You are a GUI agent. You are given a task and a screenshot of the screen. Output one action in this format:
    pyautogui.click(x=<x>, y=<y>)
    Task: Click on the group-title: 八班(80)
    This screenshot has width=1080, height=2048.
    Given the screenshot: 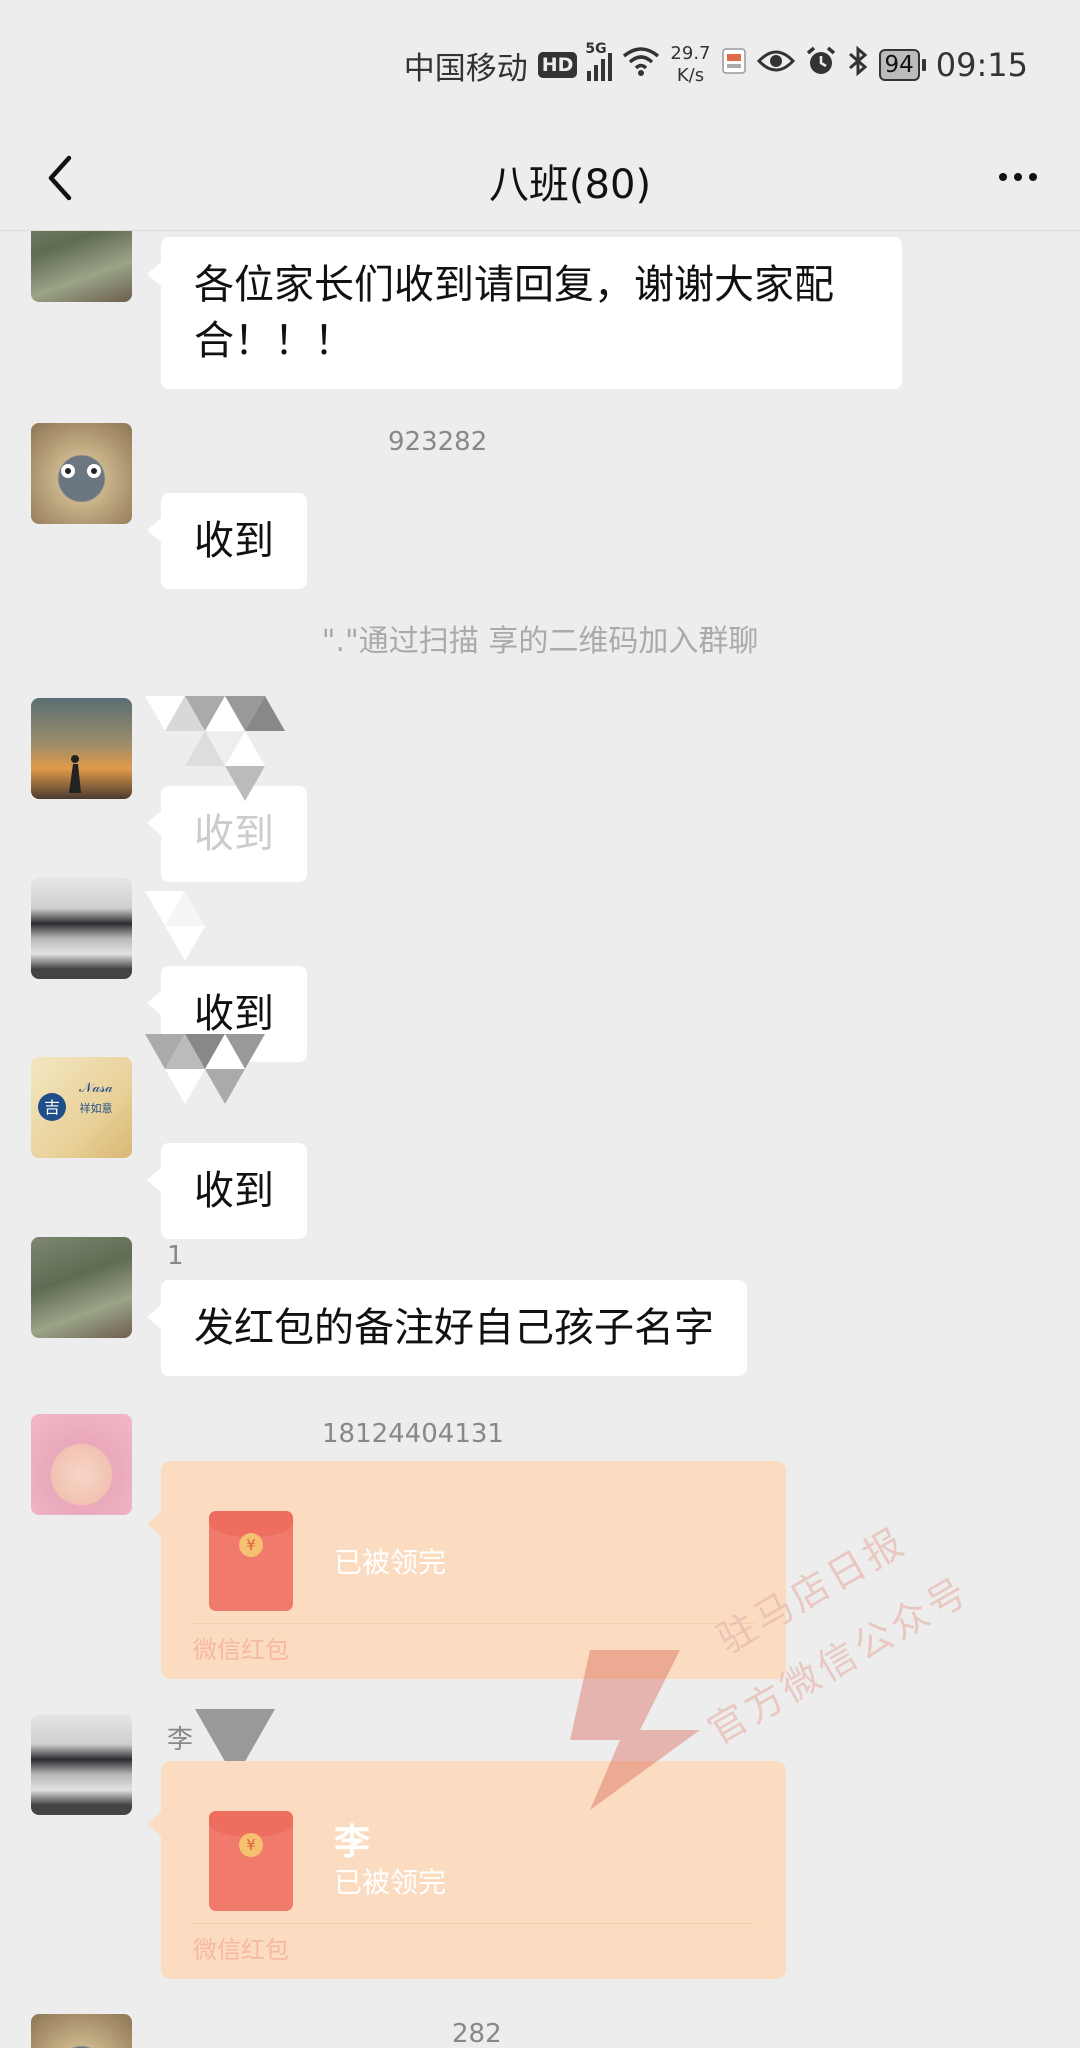 What is the action you would take?
    pyautogui.click(x=570, y=185)
    